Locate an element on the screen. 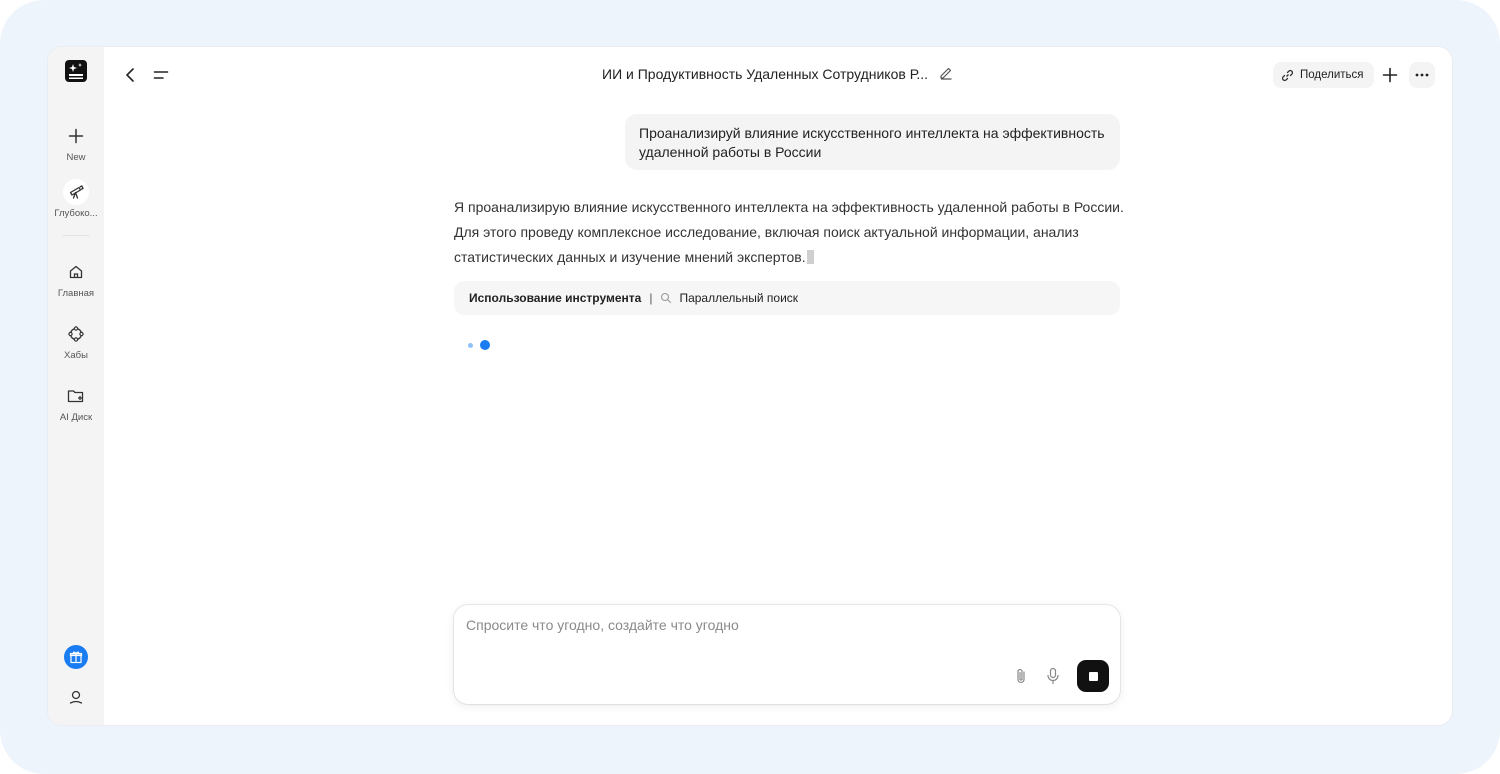  pencil-icon is located at coordinates (946, 73).